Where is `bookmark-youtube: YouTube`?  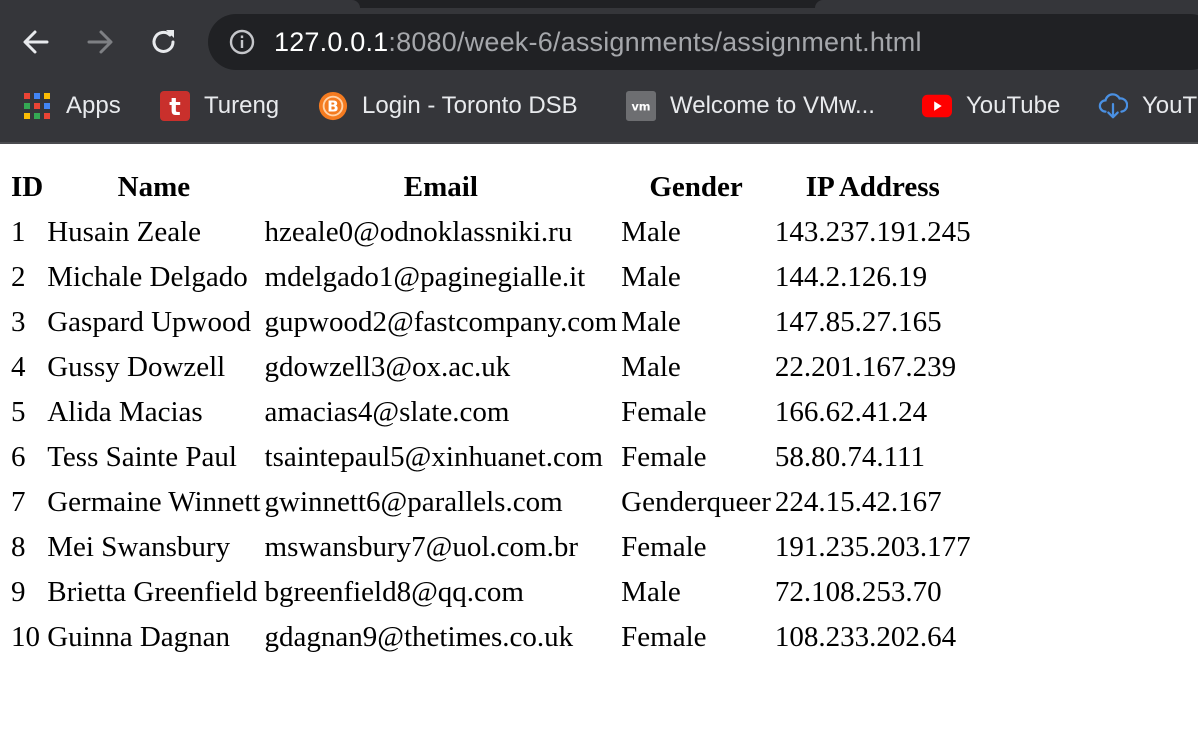 bookmark-youtube: YouTube is located at coordinates (991, 106).